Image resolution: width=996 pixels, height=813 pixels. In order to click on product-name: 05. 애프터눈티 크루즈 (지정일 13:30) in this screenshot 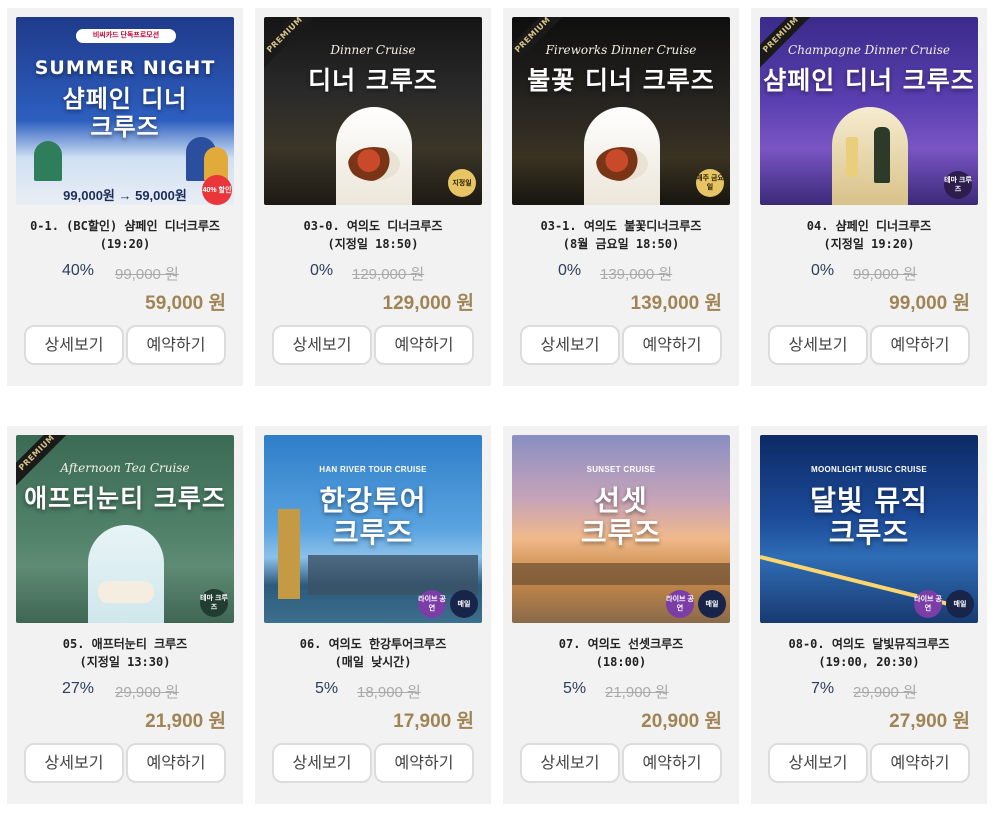, I will do `click(125, 653)`.